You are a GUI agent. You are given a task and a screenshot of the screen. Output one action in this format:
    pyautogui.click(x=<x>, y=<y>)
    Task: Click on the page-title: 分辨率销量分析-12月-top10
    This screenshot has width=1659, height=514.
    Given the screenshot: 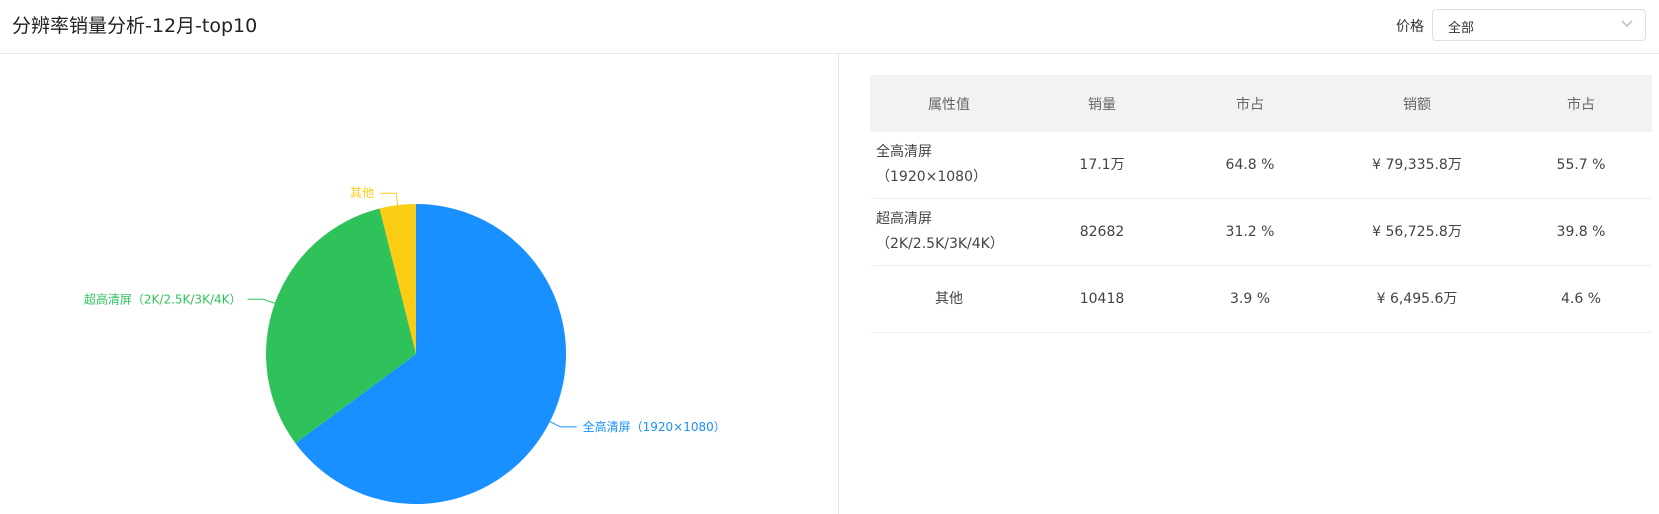 What is the action you would take?
    pyautogui.click(x=135, y=26)
    